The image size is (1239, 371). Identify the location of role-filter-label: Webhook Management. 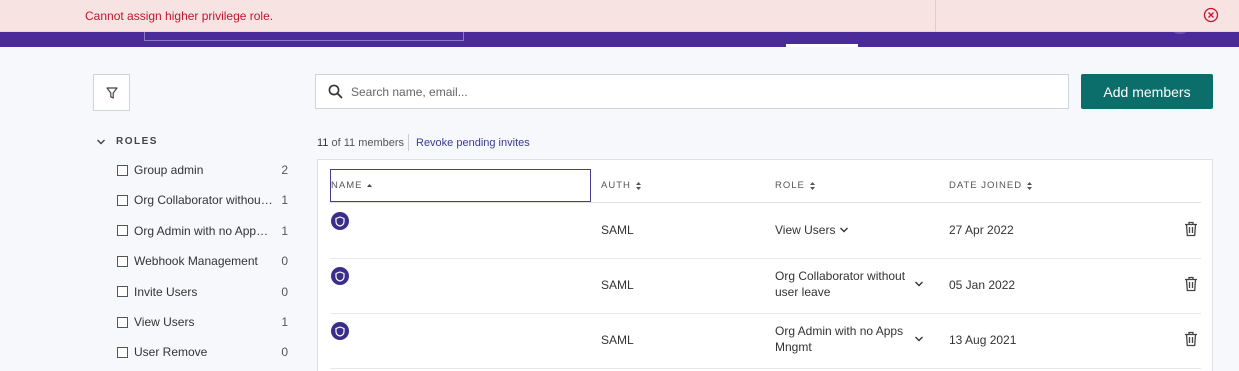
(196, 261).